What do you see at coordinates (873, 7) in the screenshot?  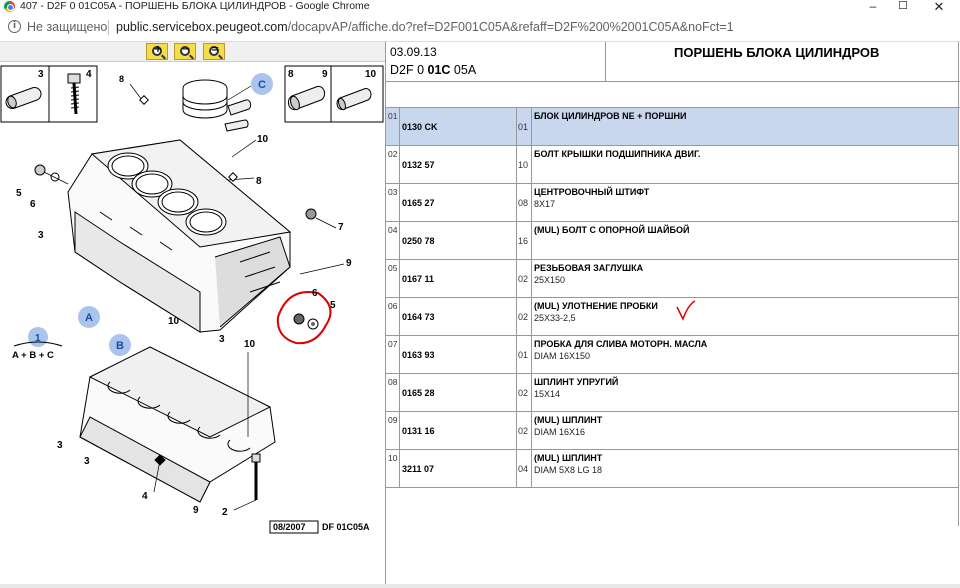 I see `minimize-button: –` at bounding box center [873, 7].